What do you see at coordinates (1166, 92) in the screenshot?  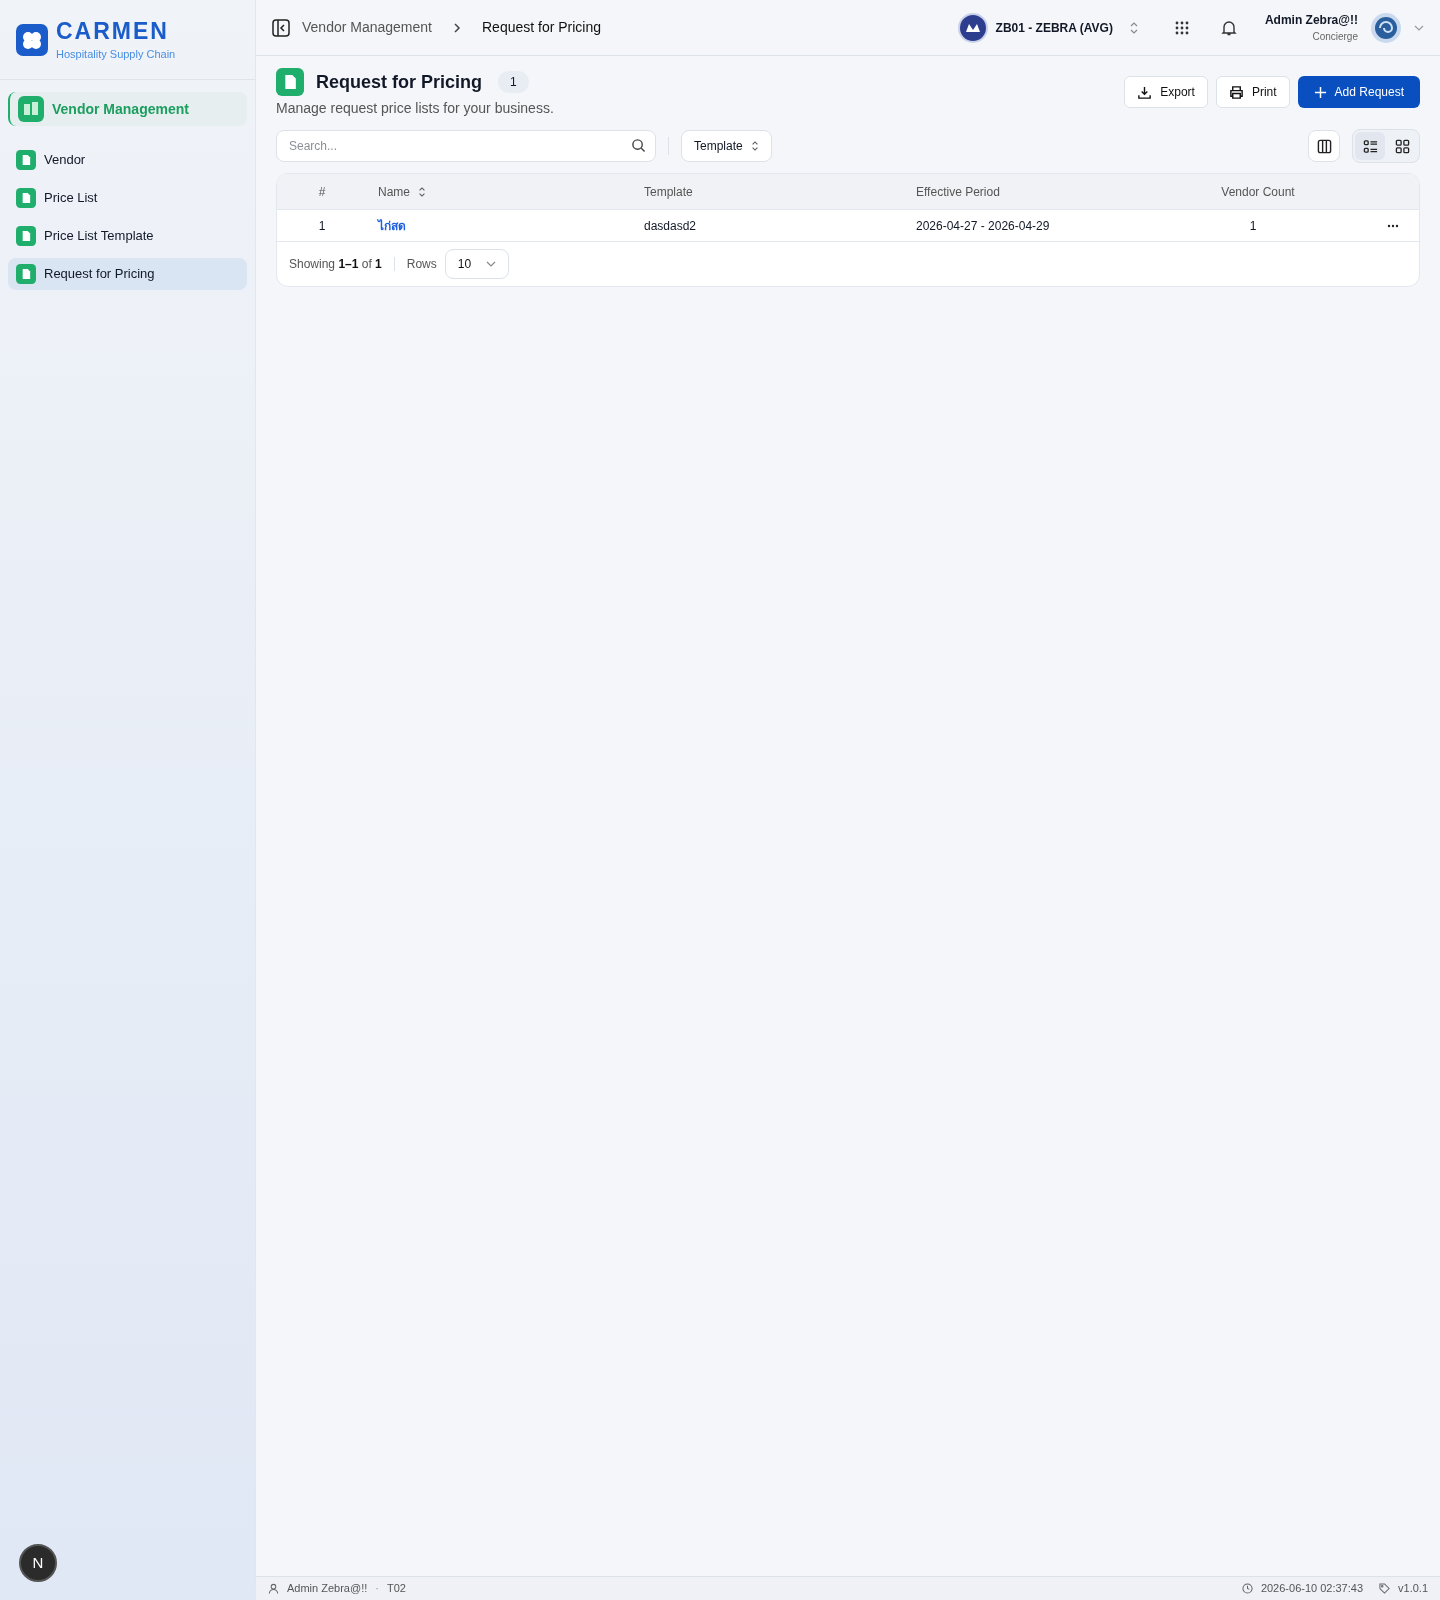 I see `export-button: Export` at bounding box center [1166, 92].